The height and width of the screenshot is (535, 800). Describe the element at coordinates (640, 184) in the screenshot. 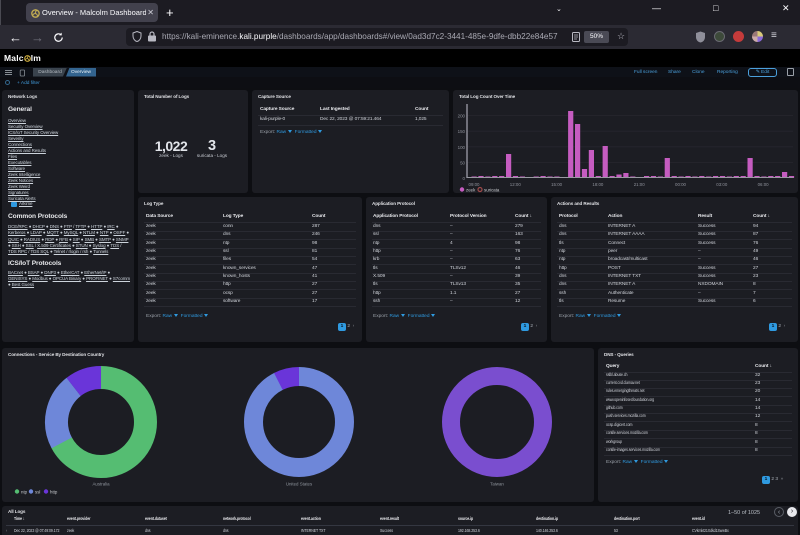

I see `svg-text: 21:00` at that location.